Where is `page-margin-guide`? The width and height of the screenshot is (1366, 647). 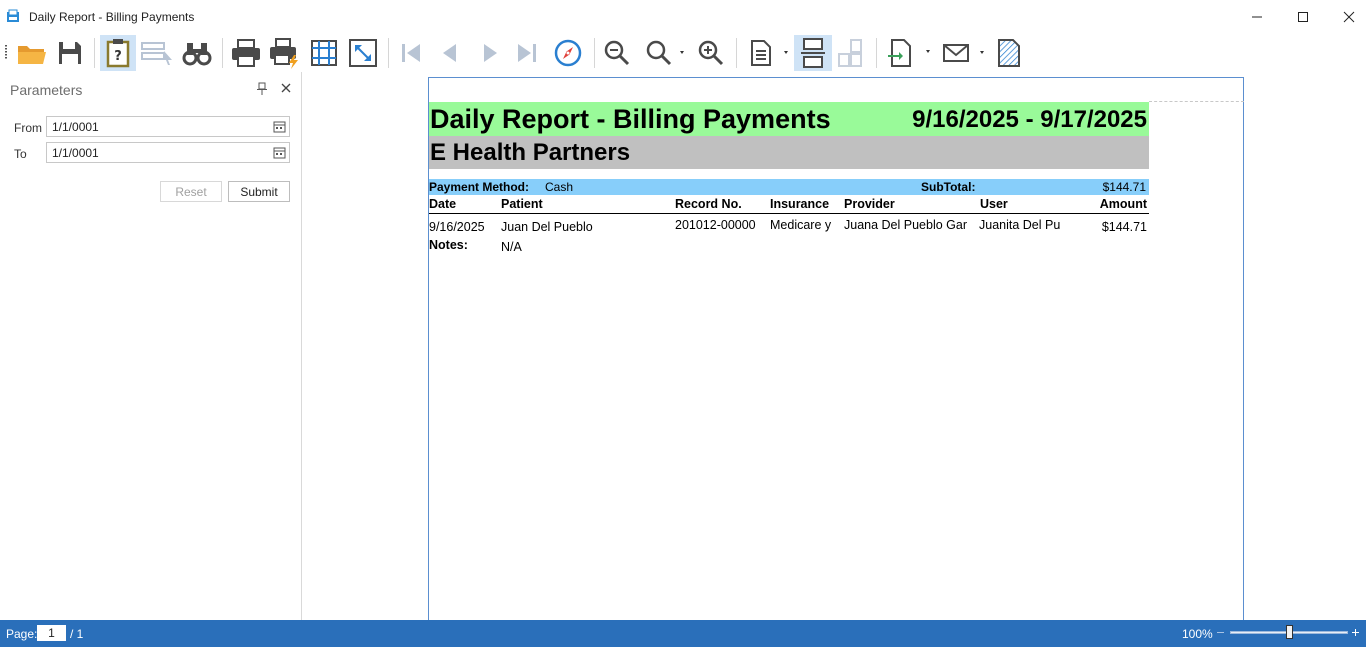 page-margin-guide is located at coordinates (1196, 101).